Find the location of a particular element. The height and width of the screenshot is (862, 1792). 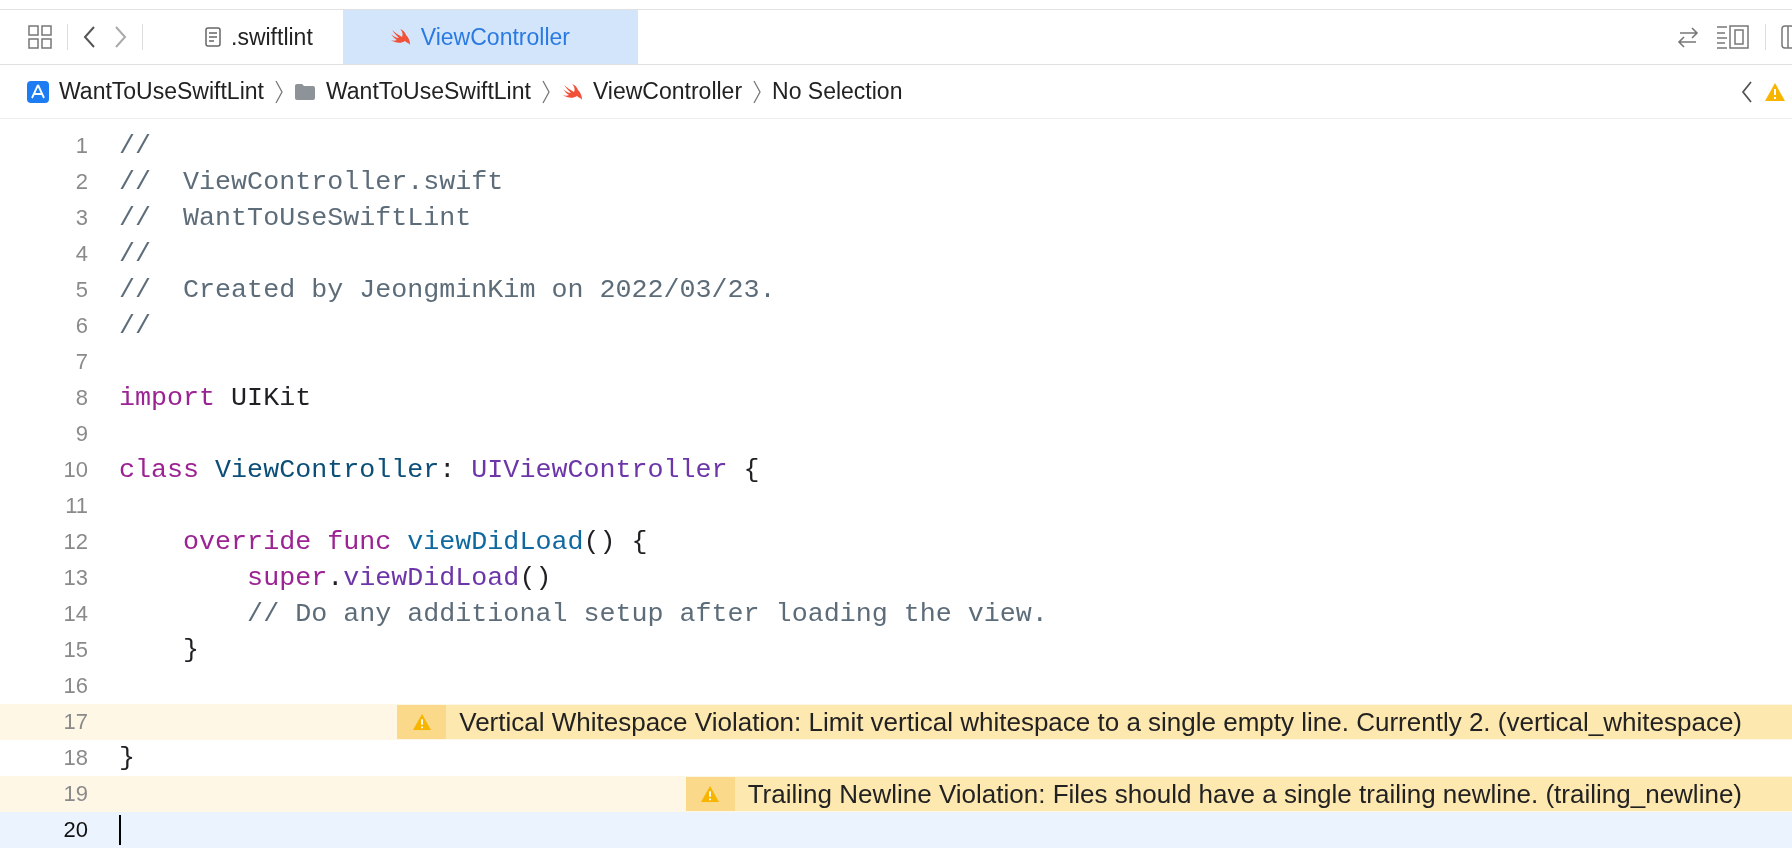

line-number: 11 is located at coordinates (76, 506).